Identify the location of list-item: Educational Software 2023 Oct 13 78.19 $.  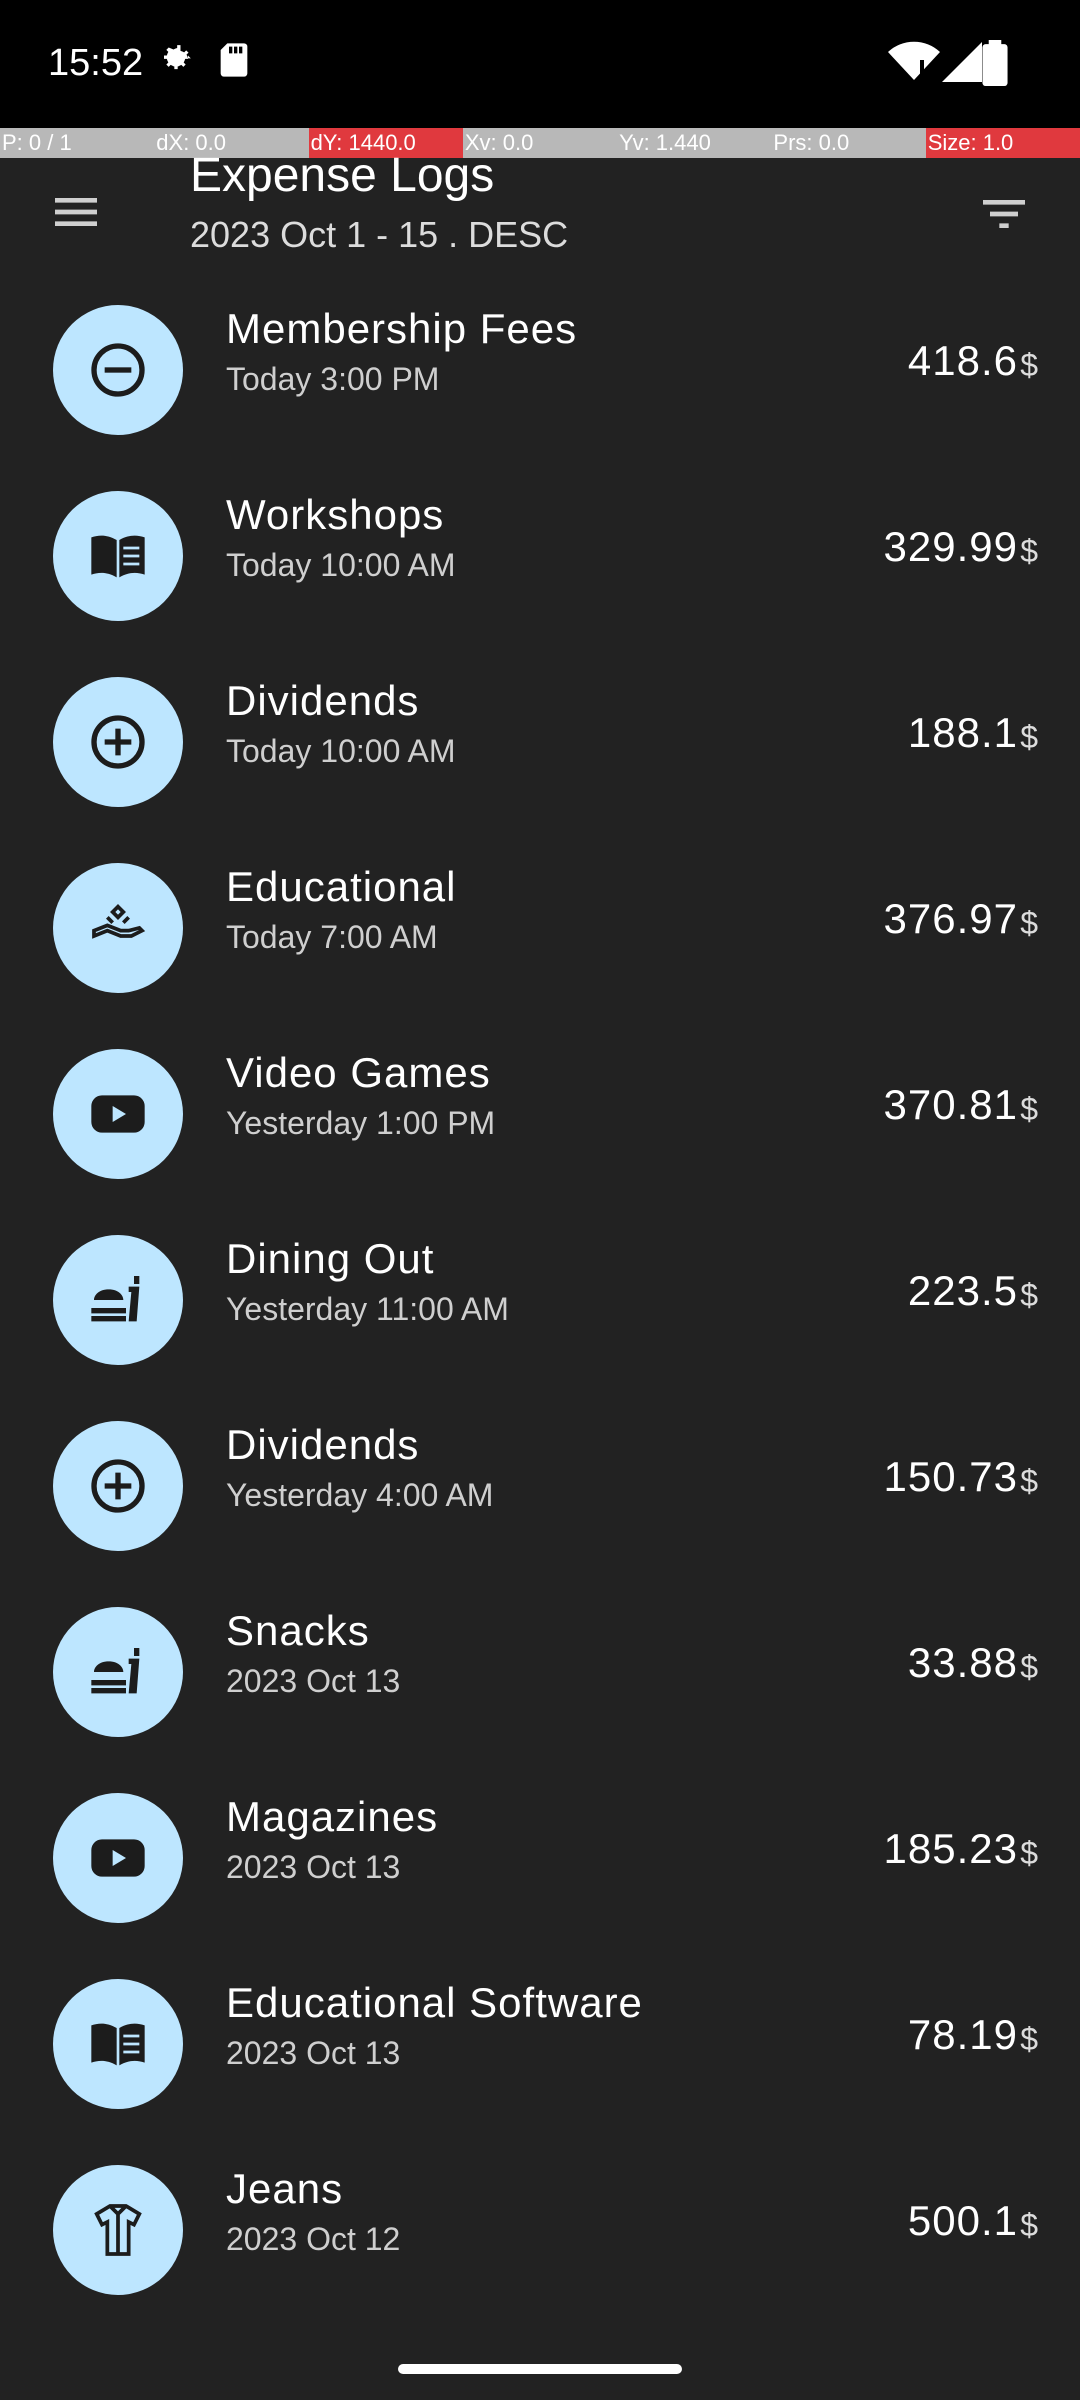
(540, 2042).